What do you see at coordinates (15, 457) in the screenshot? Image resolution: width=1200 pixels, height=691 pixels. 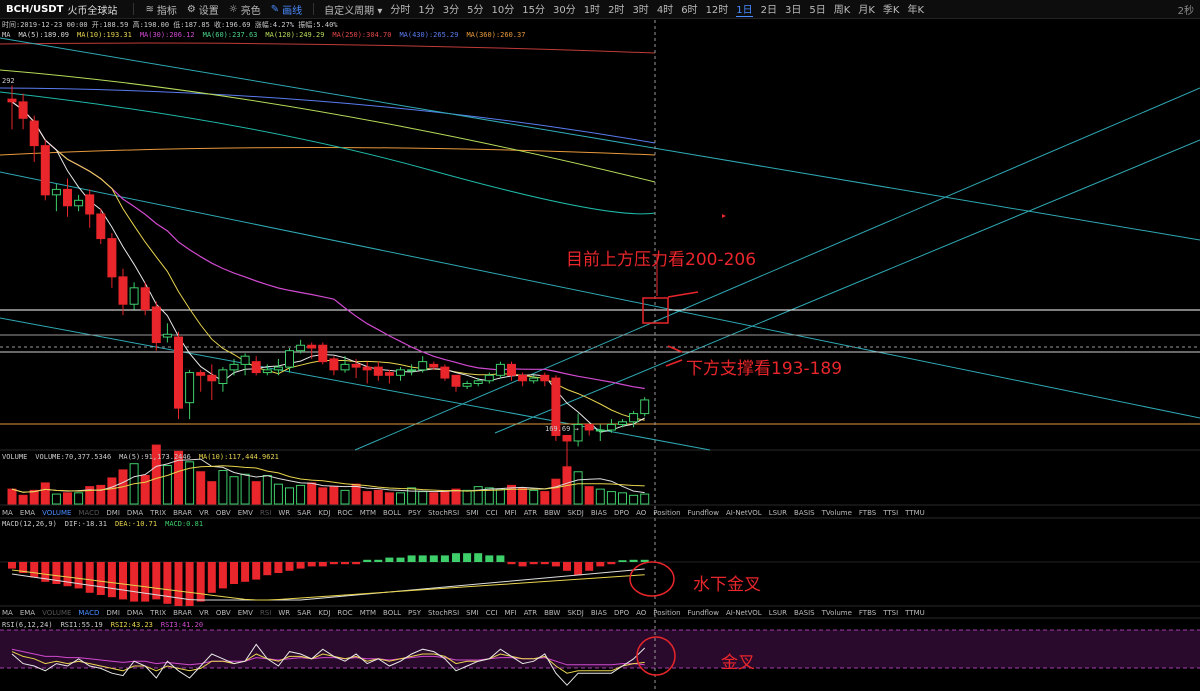 I see `volume_header-0: VOLUME` at bounding box center [15, 457].